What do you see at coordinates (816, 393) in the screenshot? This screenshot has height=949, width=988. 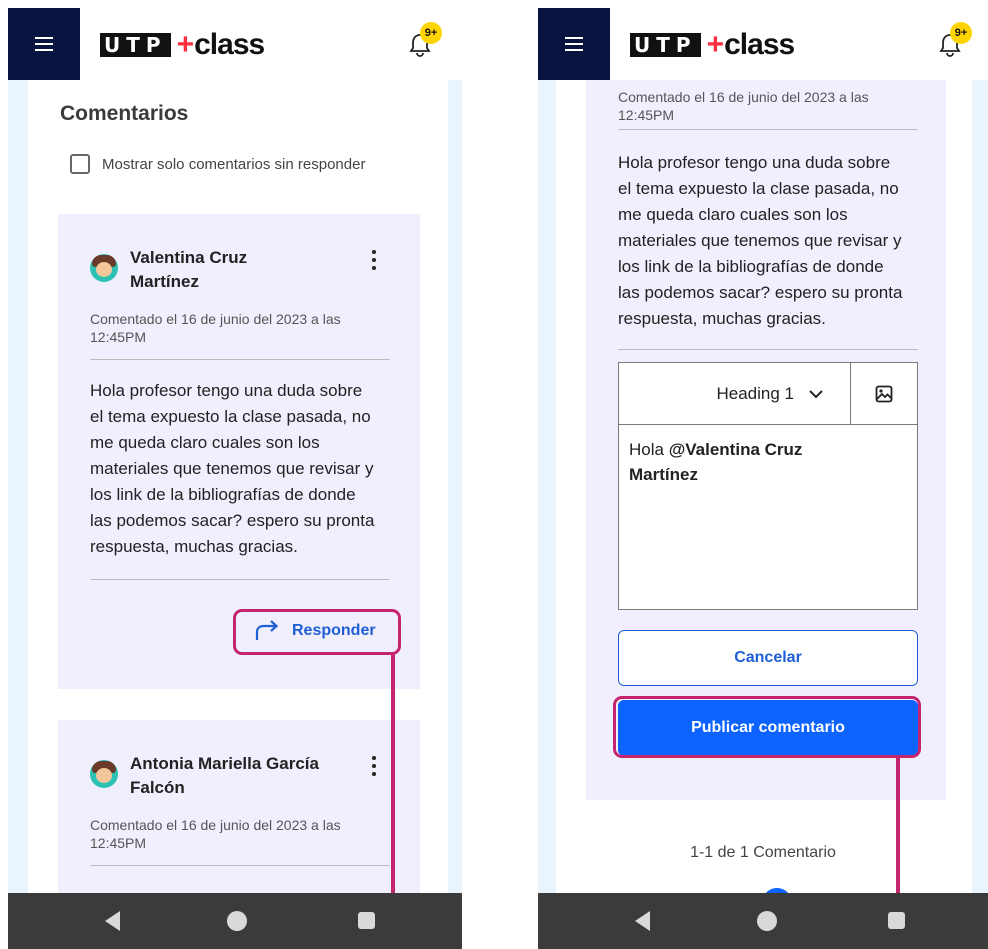 I see `chevron-down-icon` at bounding box center [816, 393].